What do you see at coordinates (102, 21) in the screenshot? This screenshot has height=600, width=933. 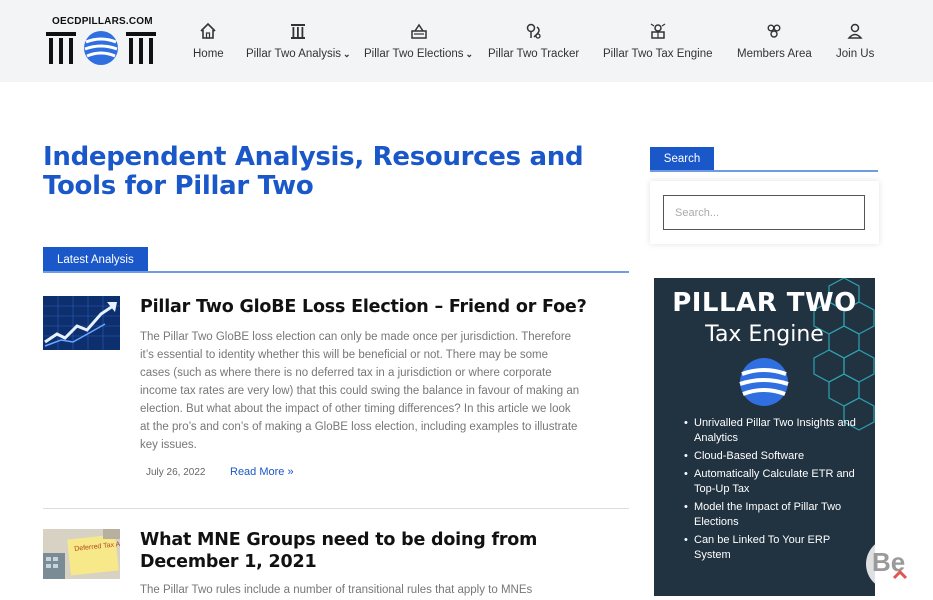 I see `logo-text: OECDPILLARS.COM` at bounding box center [102, 21].